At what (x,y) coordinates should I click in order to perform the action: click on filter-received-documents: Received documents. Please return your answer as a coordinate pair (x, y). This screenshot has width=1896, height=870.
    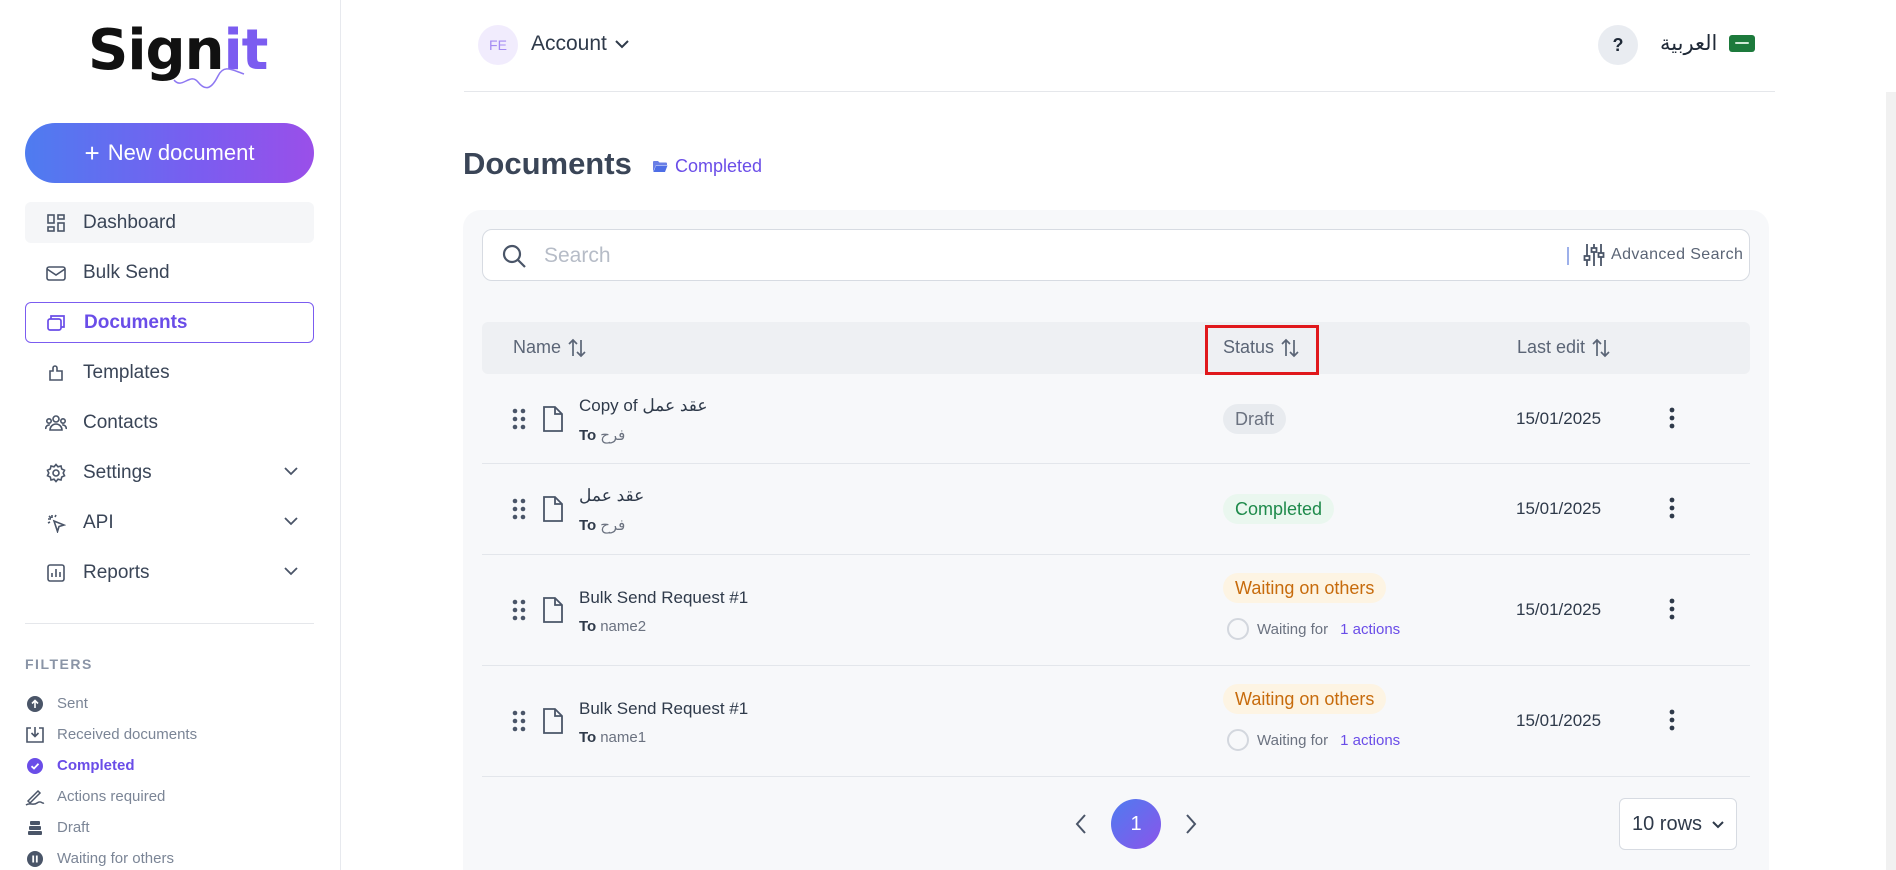
    Looking at the image, I should click on (169, 734).